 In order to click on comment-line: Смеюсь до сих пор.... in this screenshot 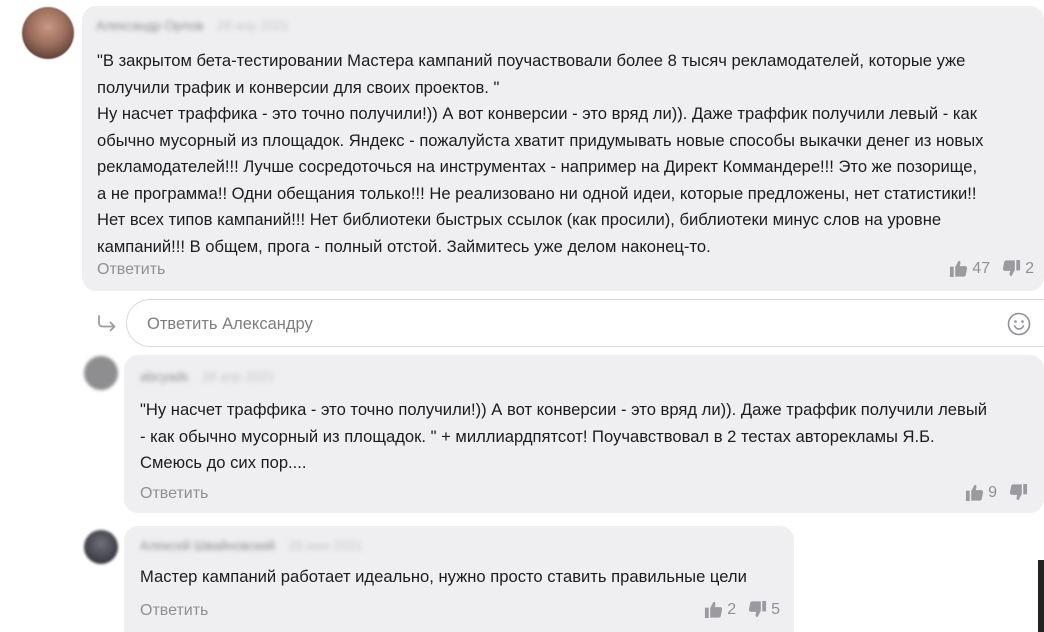, I will do `click(223, 462)`.